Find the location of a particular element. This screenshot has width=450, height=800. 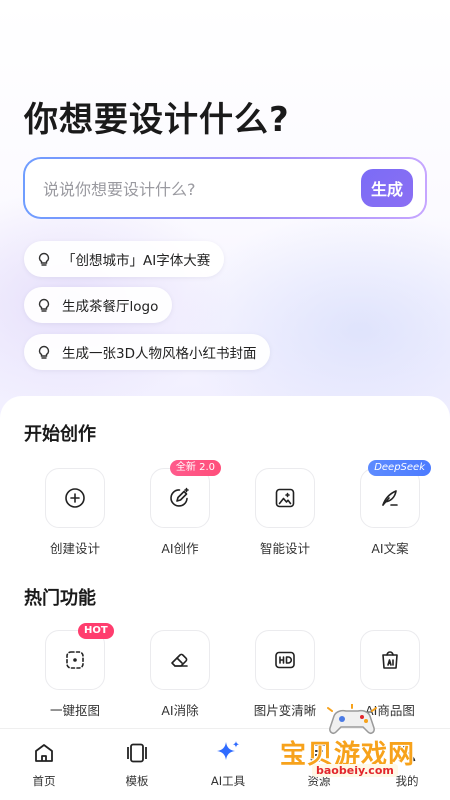

tool-ai-copywriting: DeepSeek AI文案 is located at coordinates (394, 508).